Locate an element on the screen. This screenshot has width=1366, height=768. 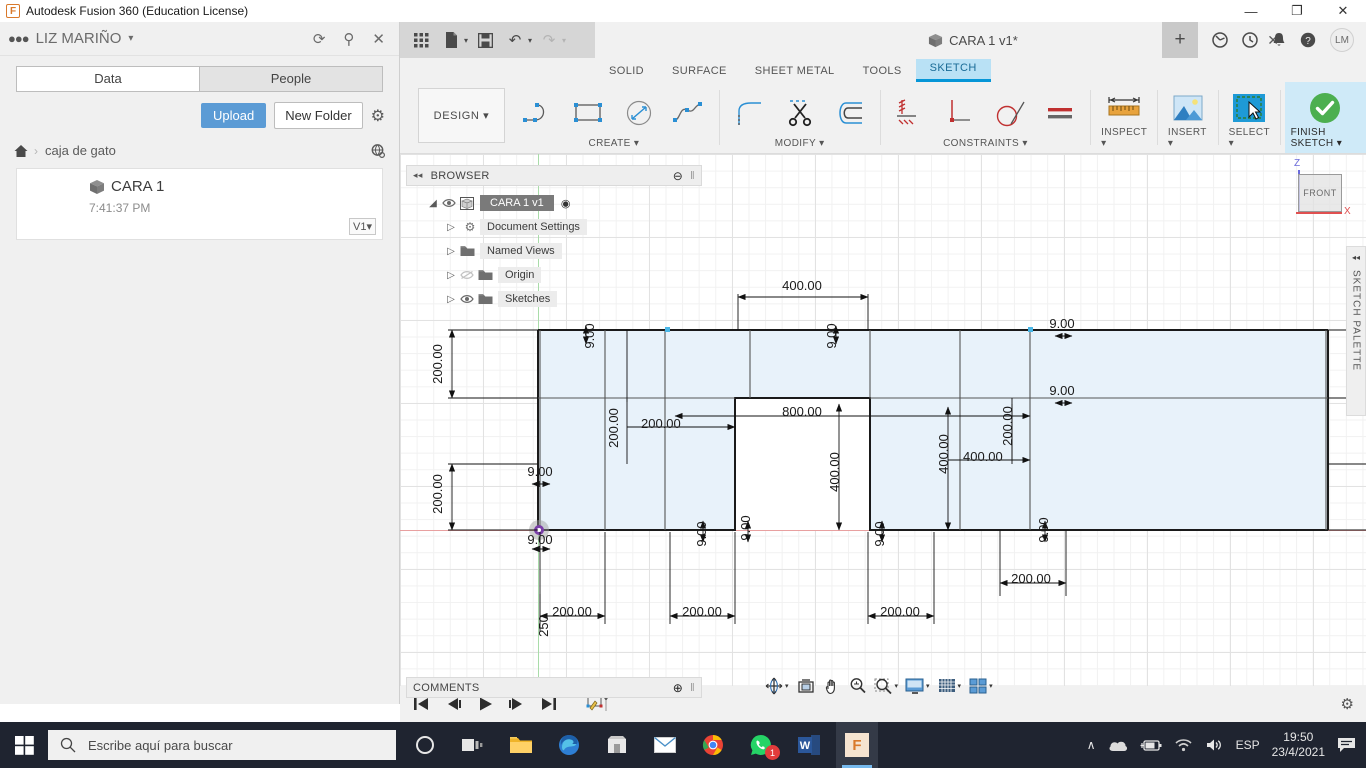
finish-sketch-check-icon is located at coordinates (1325, 108).